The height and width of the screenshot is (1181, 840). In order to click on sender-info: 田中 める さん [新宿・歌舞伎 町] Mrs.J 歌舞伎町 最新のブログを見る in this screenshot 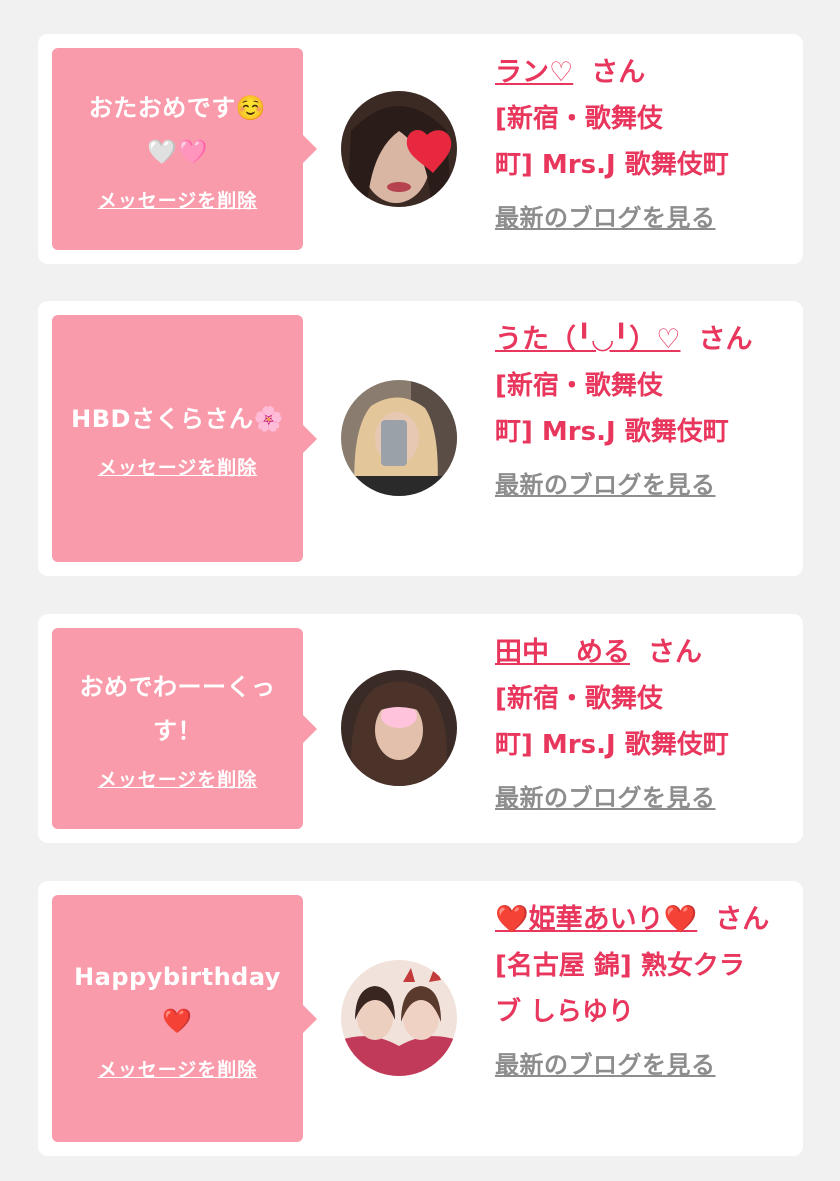, I will do `click(640, 721)`.